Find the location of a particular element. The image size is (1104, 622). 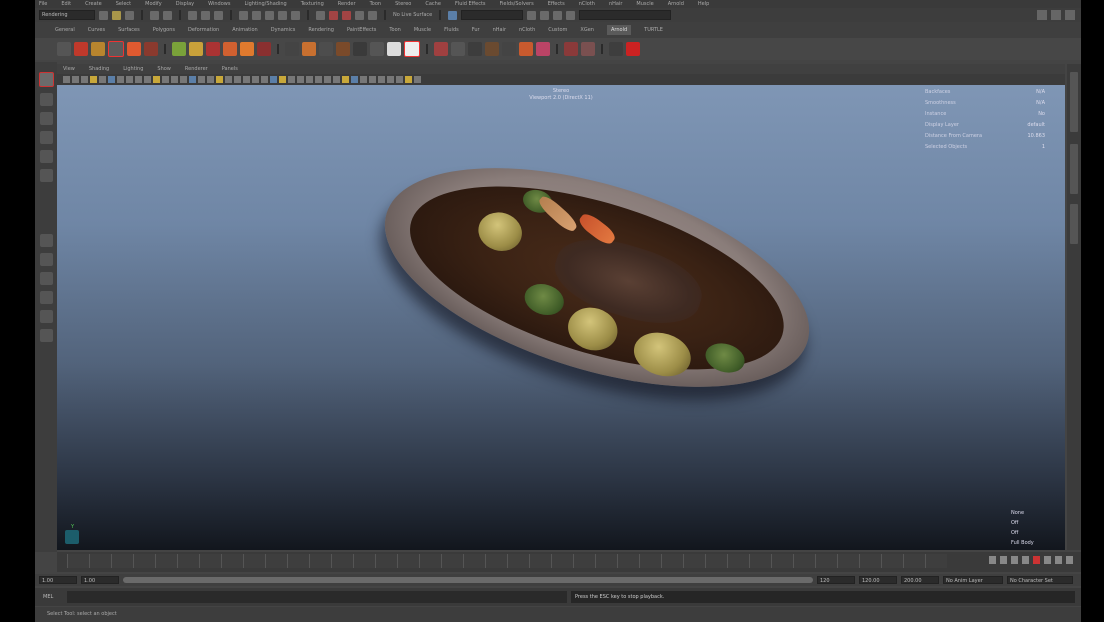

flower-icon is located at coordinates (543, 49).